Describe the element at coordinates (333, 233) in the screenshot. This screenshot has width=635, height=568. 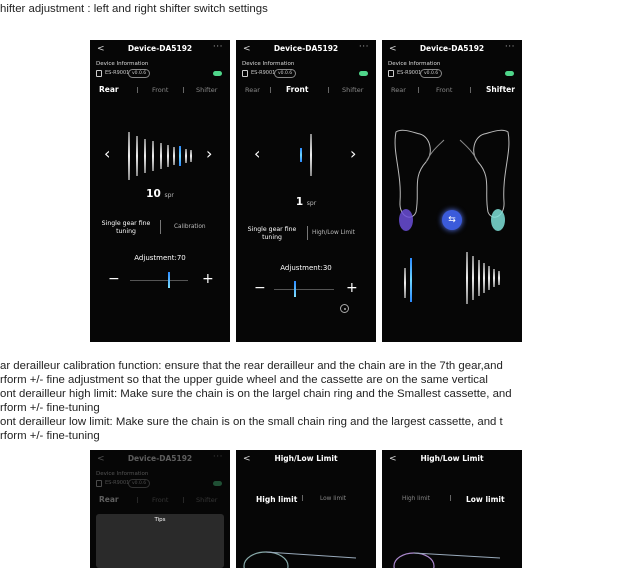
I see `high-low-limit-option: High/Low Limit` at that location.